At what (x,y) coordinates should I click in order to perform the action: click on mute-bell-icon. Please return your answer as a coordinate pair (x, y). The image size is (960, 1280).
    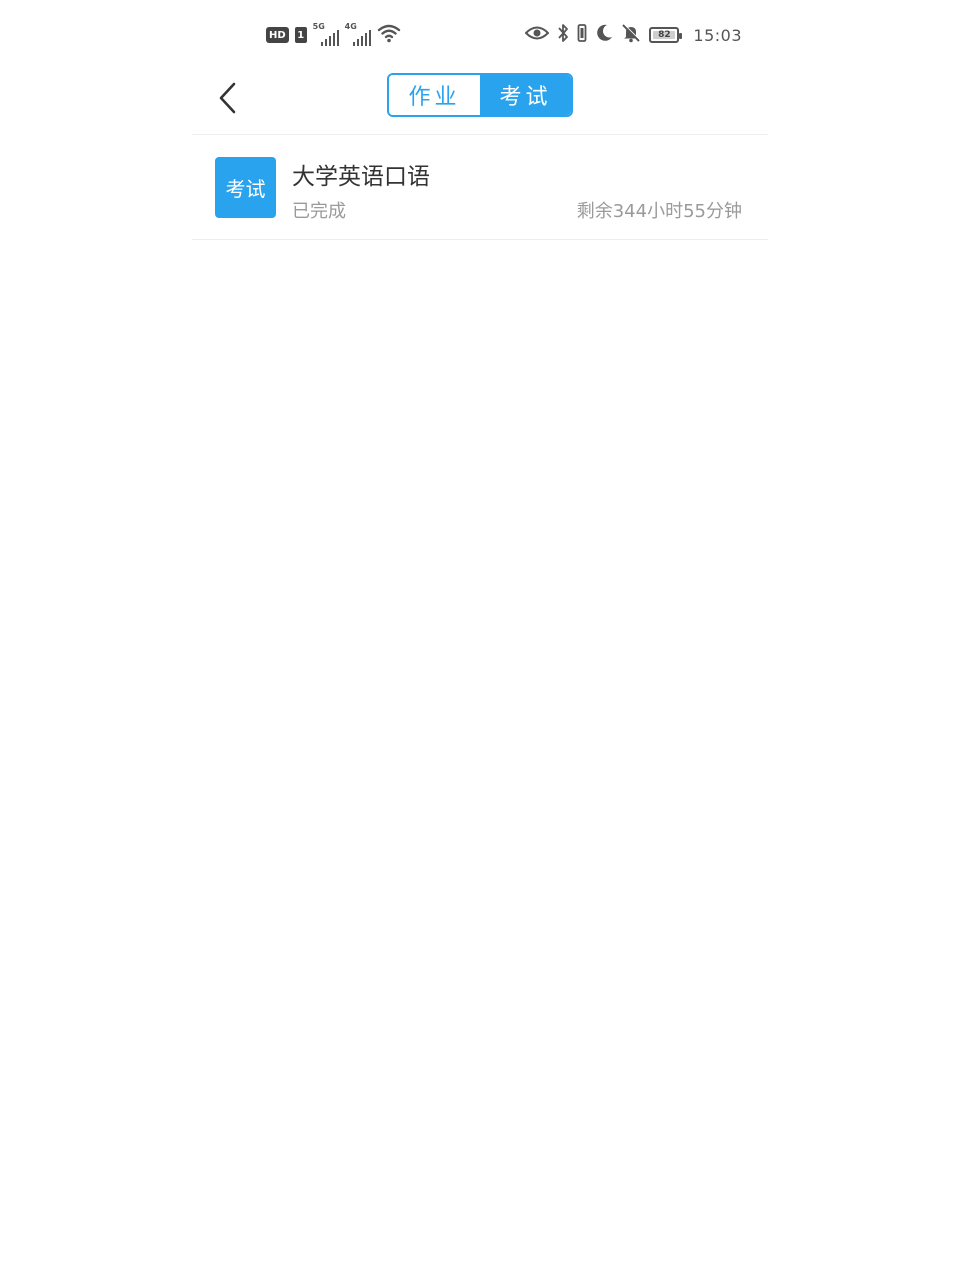
    Looking at the image, I should click on (631, 35).